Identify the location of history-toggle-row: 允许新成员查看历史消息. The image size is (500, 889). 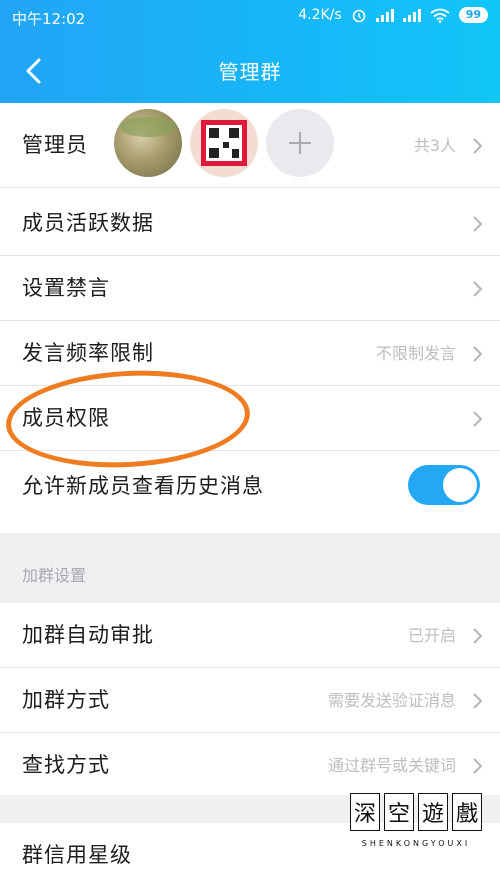
(250, 486).